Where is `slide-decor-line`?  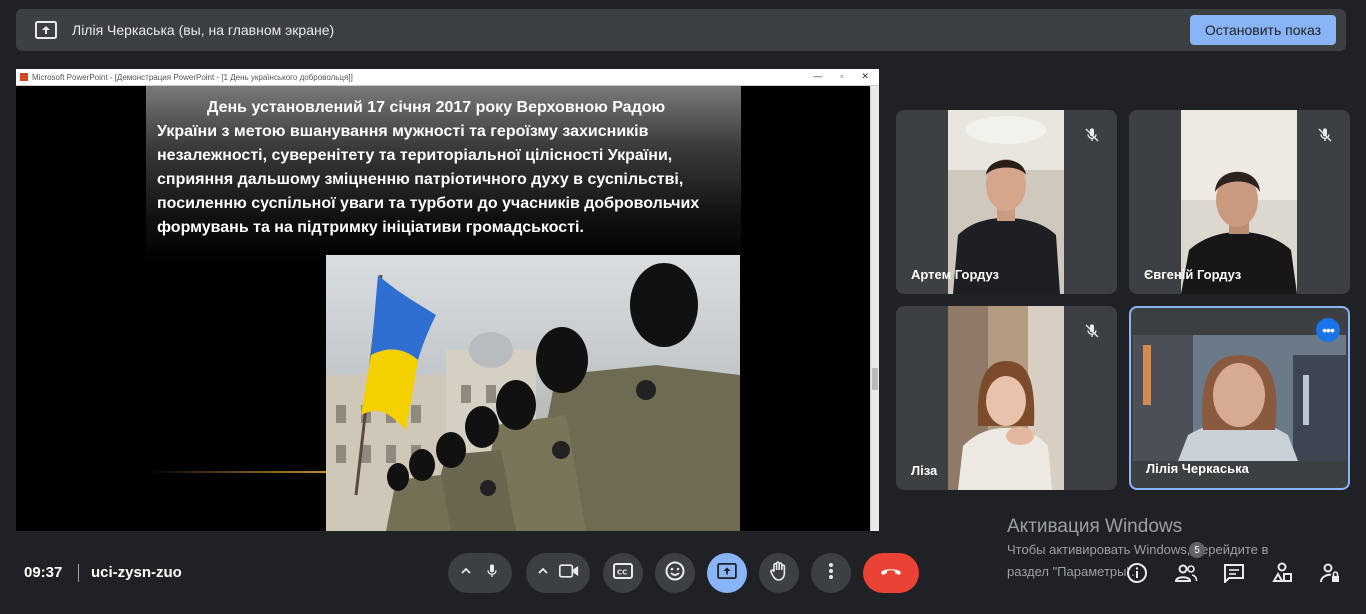
slide-decor-line is located at coordinates (236, 472).